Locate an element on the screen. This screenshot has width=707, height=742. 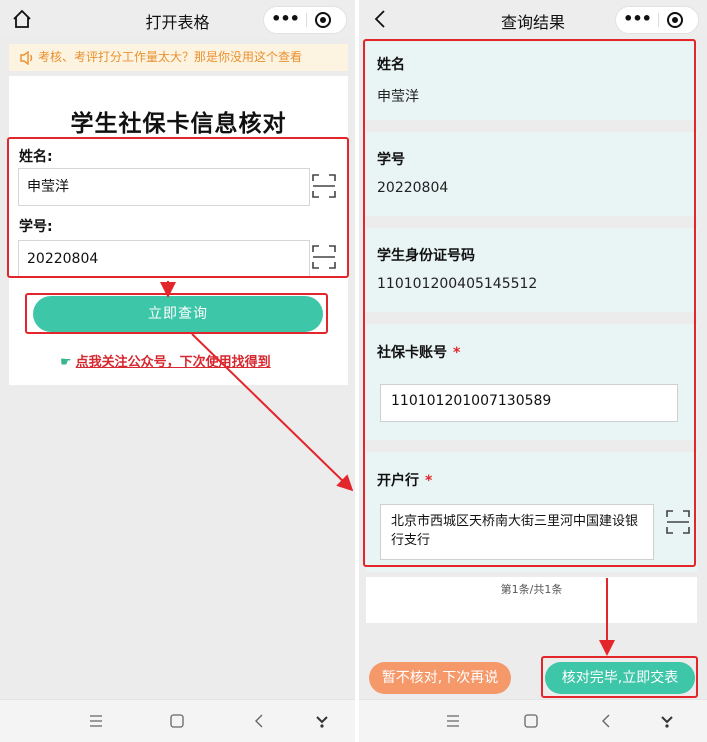
field-label: 学号 is located at coordinates (391, 160).